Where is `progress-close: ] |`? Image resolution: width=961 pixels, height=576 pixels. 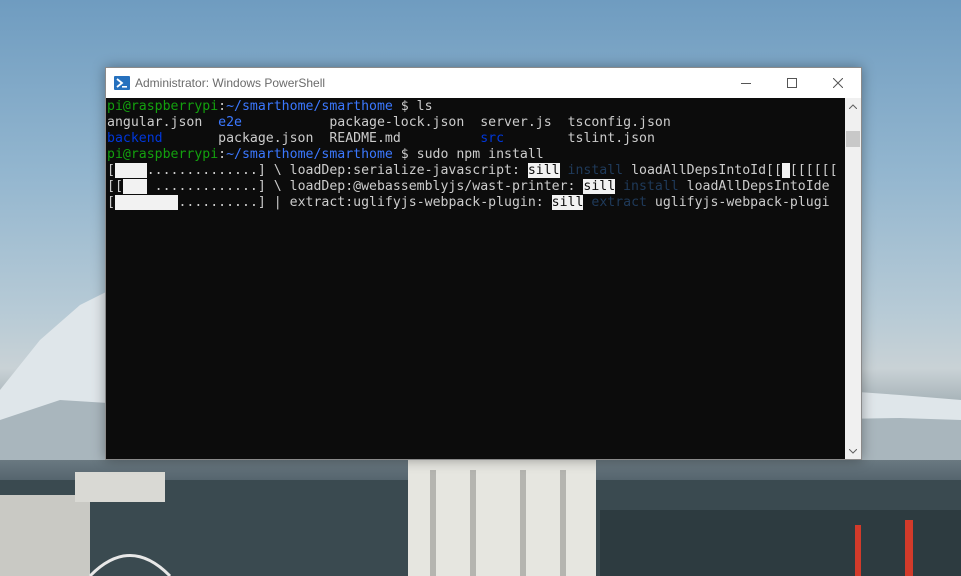 progress-close: ] | is located at coordinates (273, 202).